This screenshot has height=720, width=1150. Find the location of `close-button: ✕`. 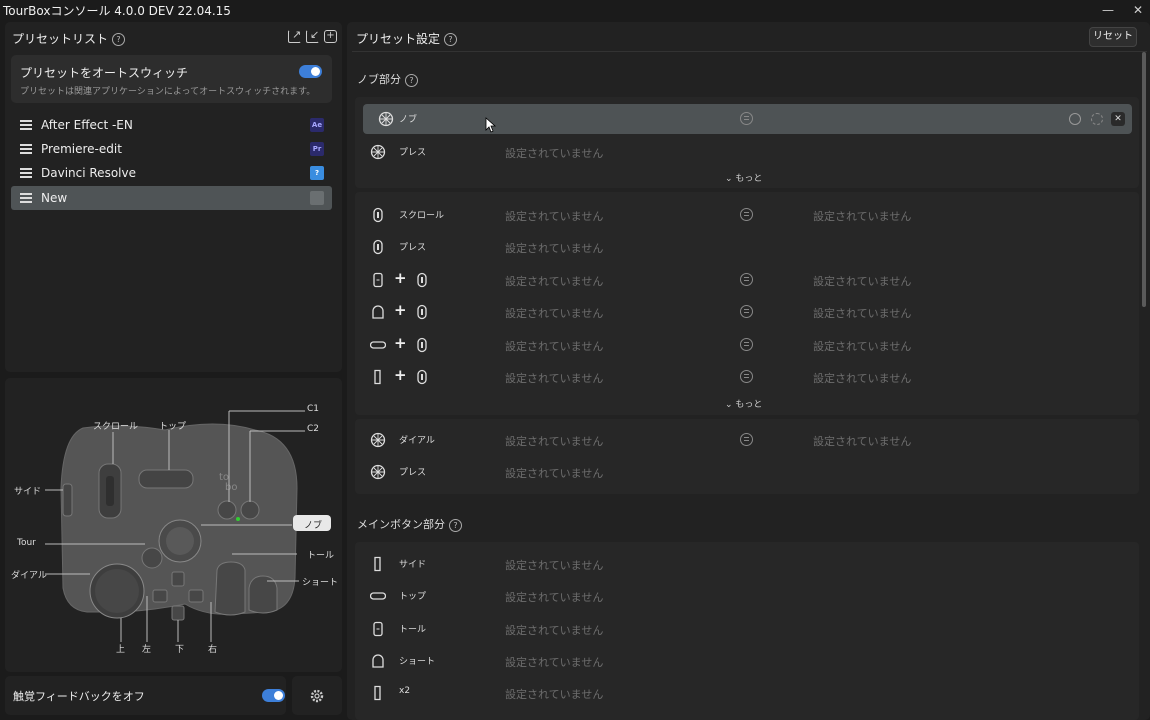

close-button: ✕ is located at coordinates (1138, 10).